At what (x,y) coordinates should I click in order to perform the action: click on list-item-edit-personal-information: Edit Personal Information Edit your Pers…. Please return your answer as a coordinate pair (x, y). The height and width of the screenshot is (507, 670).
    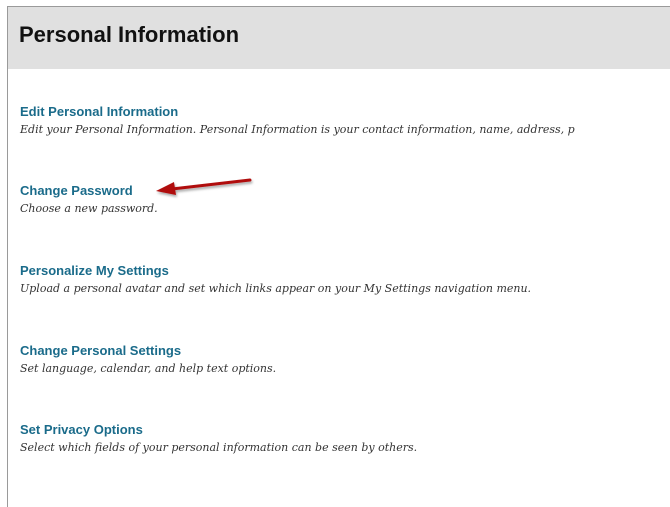
    Looking at the image, I should click on (297, 120).